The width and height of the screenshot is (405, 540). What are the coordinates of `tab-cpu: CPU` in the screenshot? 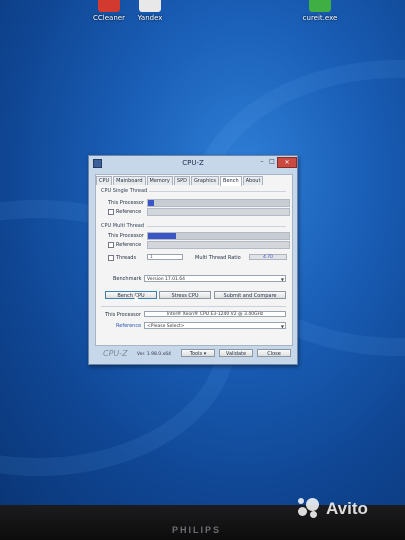 It's located at (104, 180).